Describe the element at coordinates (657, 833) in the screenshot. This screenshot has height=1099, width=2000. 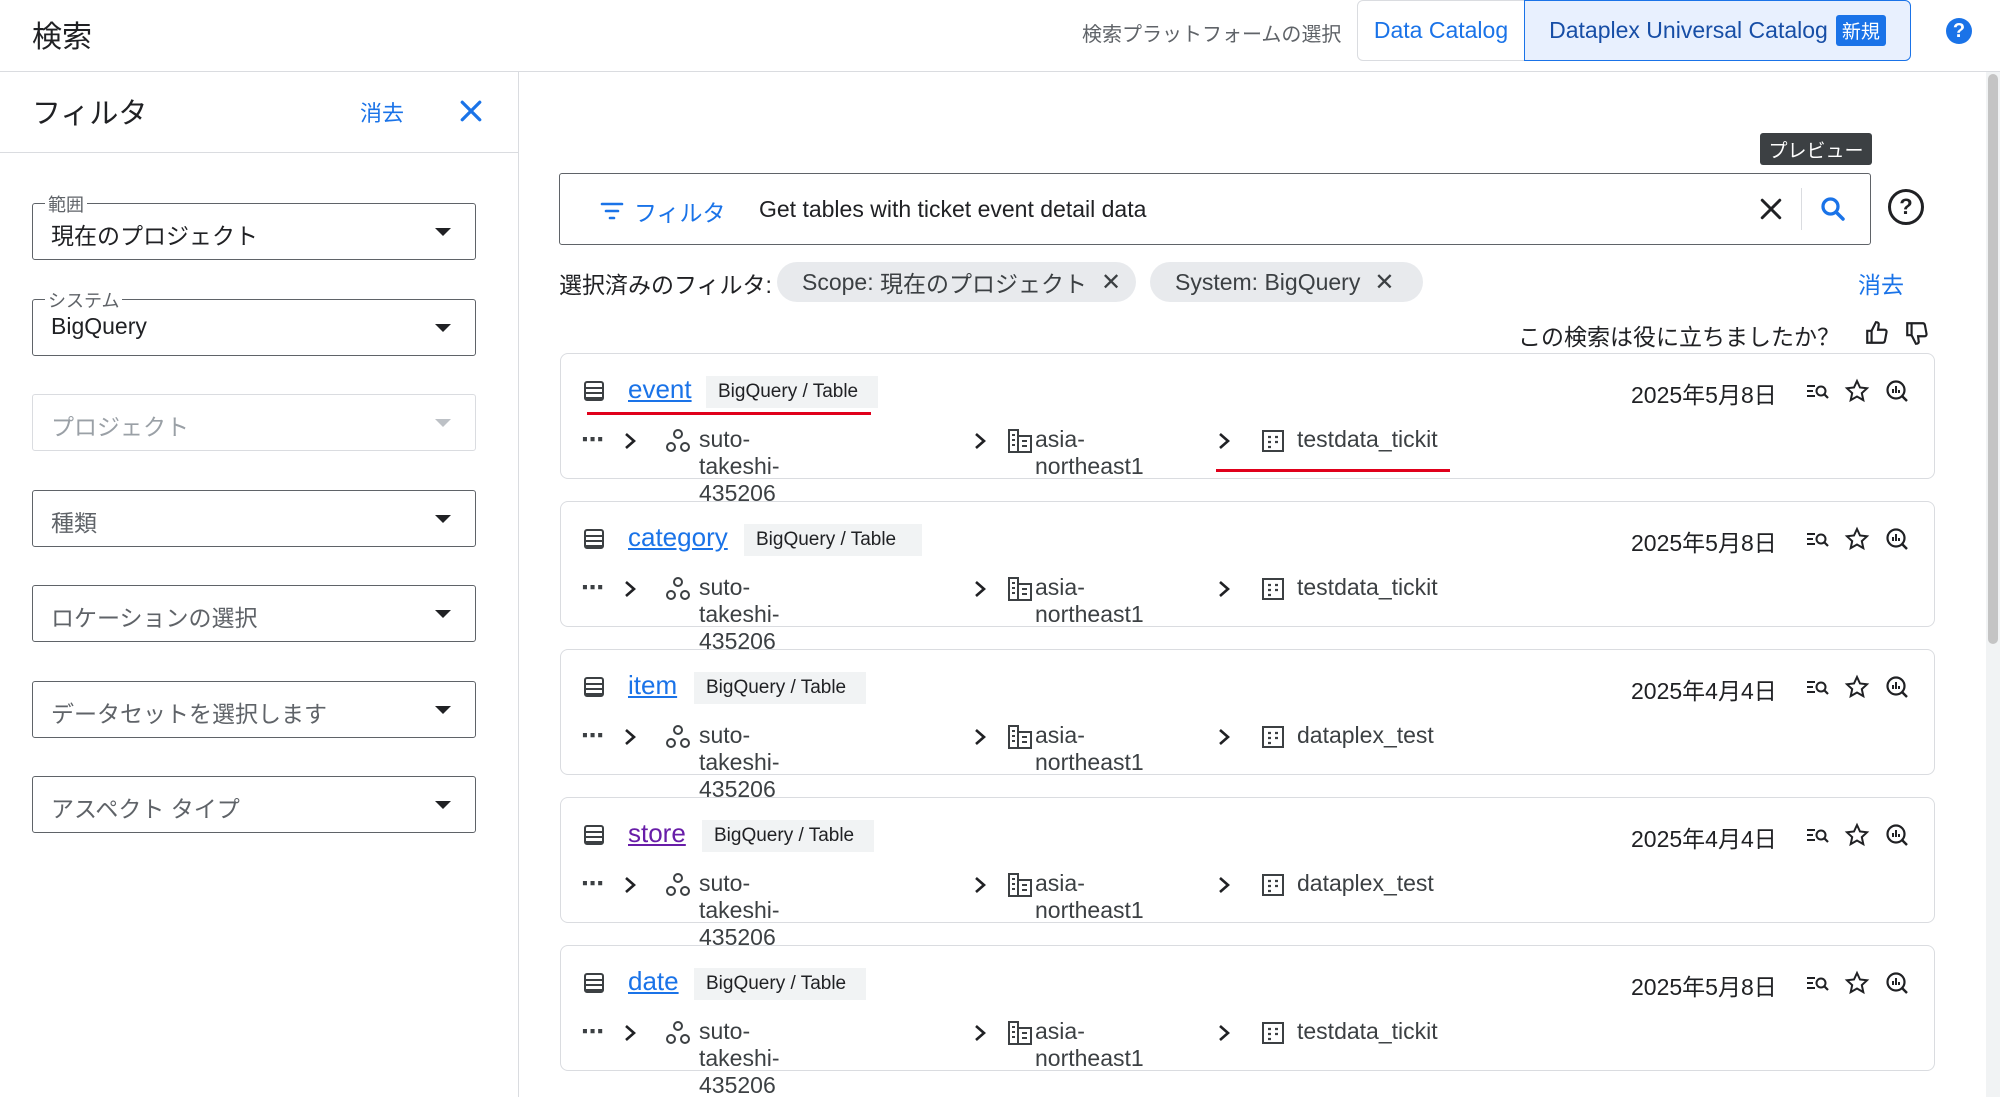
I see `result-name-link: store` at that location.